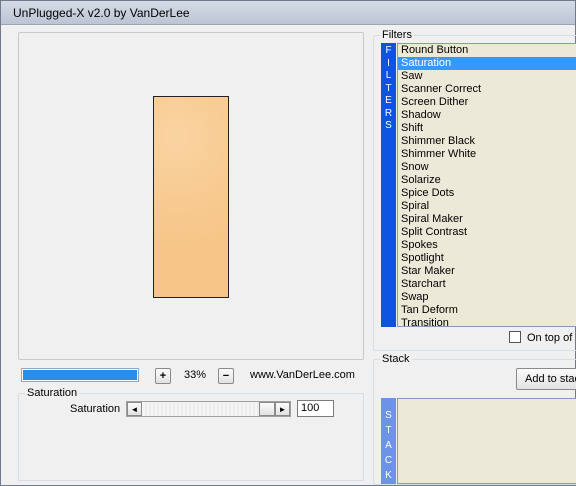 The height and width of the screenshot is (486, 576). Describe the element at coordinates (397, 35) in the screenshot. I see `filters-group-label: Filters` at that location.